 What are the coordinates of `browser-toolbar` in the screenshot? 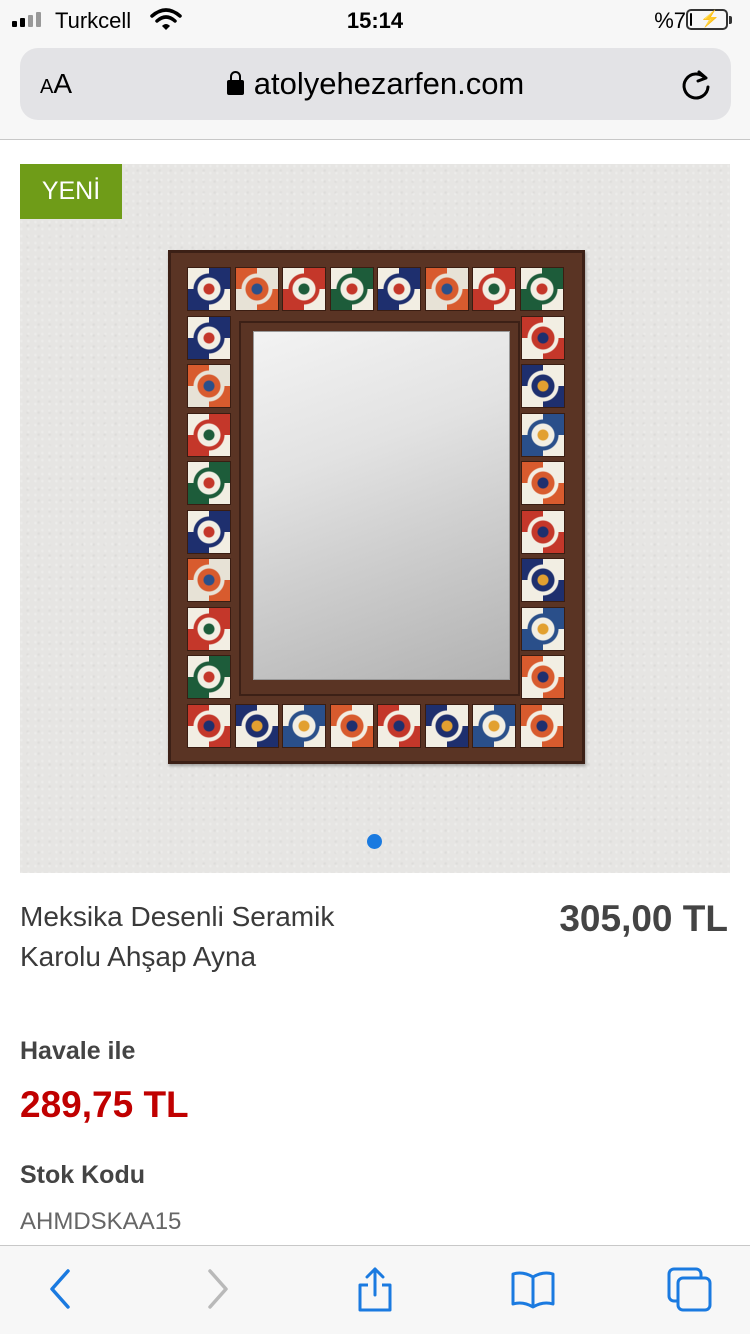 It's located at (375, 1289).